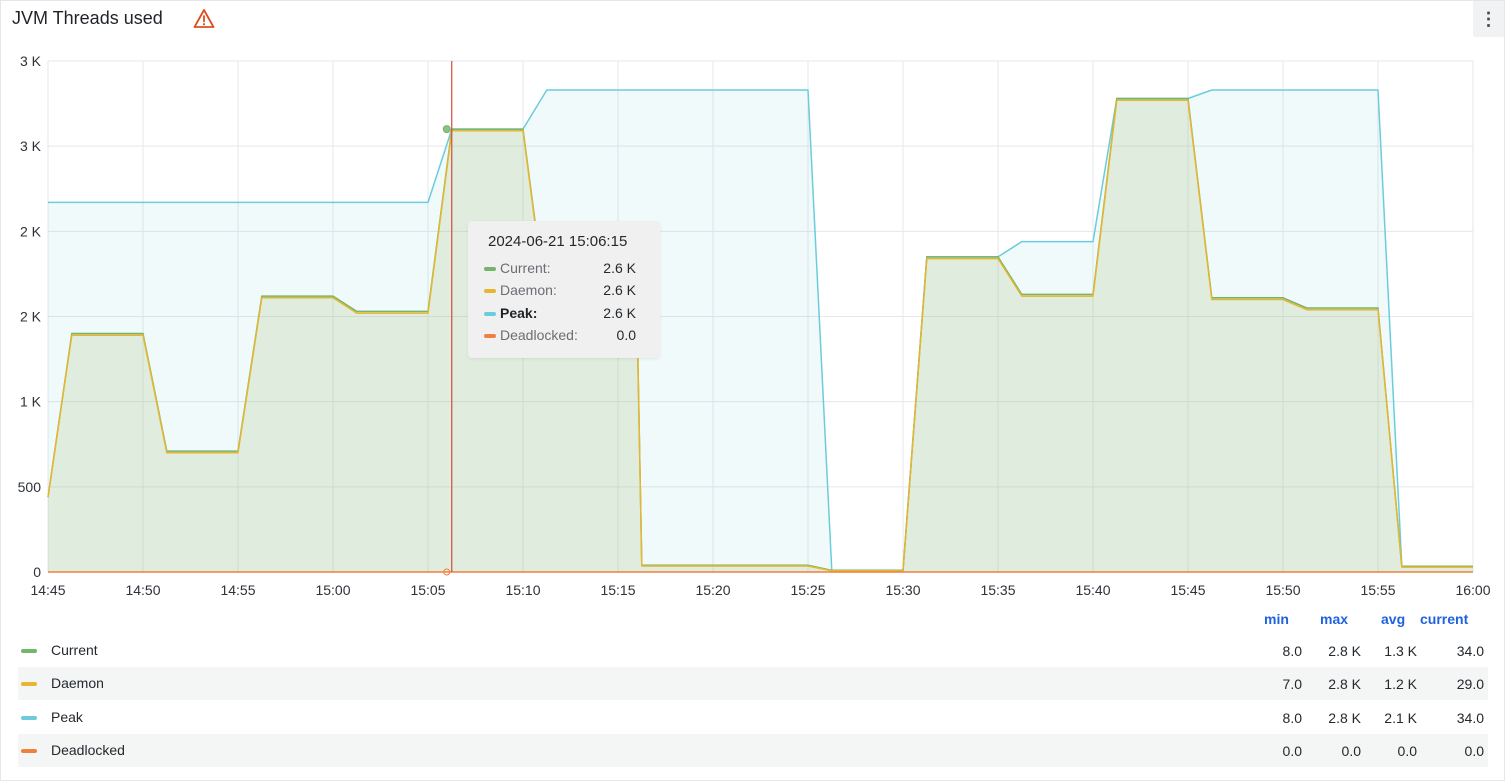 Image resolution: width=1505 pixels, height=781 pixels. I want to click on x-tick-label: 15:05, so click(427, 590).